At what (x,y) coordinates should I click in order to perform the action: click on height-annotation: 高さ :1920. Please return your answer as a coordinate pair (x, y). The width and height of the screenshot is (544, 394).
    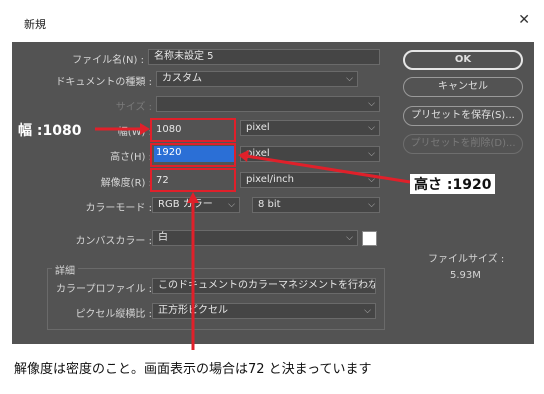
    Looking at the image, I should click on (453, 184).